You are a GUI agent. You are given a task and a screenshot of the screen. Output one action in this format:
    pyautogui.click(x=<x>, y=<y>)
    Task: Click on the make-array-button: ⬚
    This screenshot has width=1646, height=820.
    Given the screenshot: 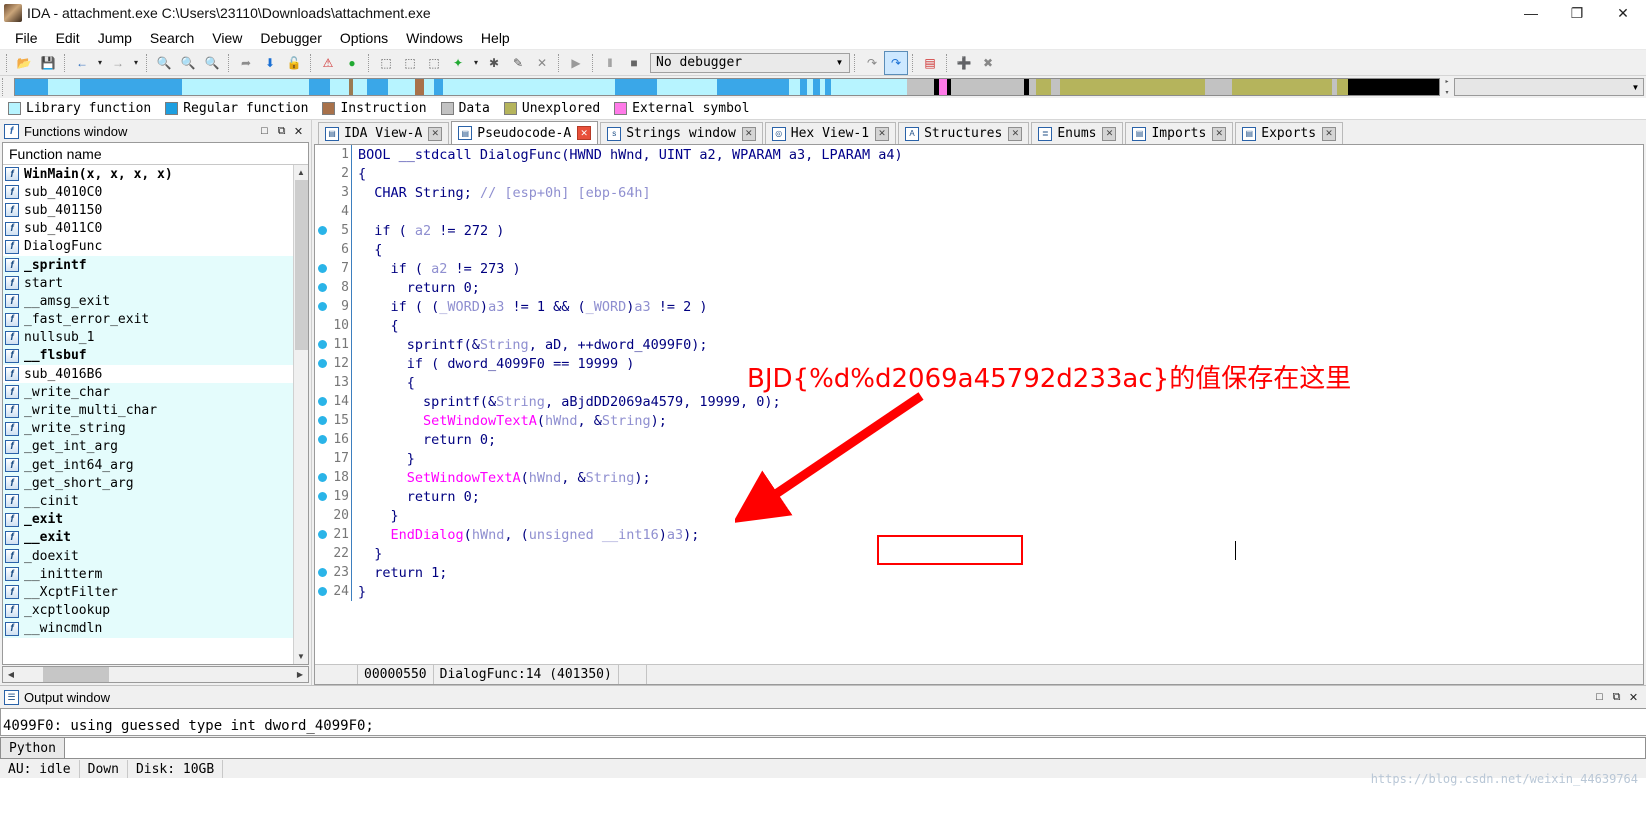 What is the action you would take?
    pyautogui.click(x=434, y=63)
    